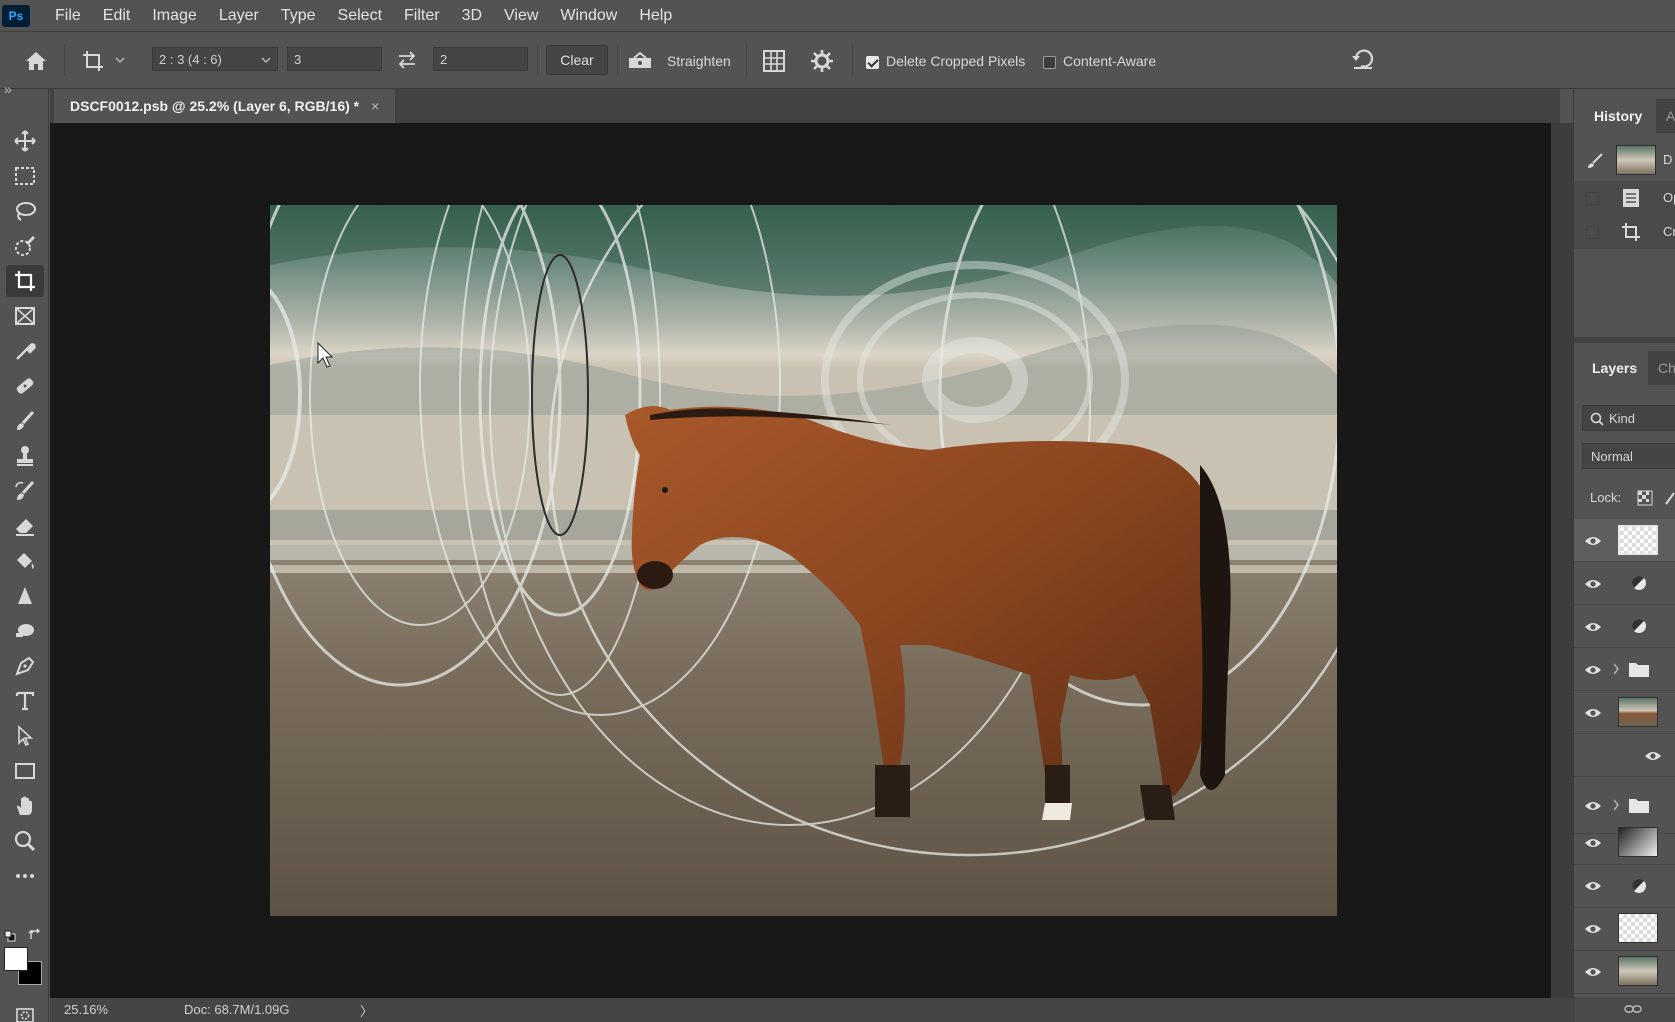 The image size is (1675, 1022). I want to click on pen-tool-icon, so click(25, 666).